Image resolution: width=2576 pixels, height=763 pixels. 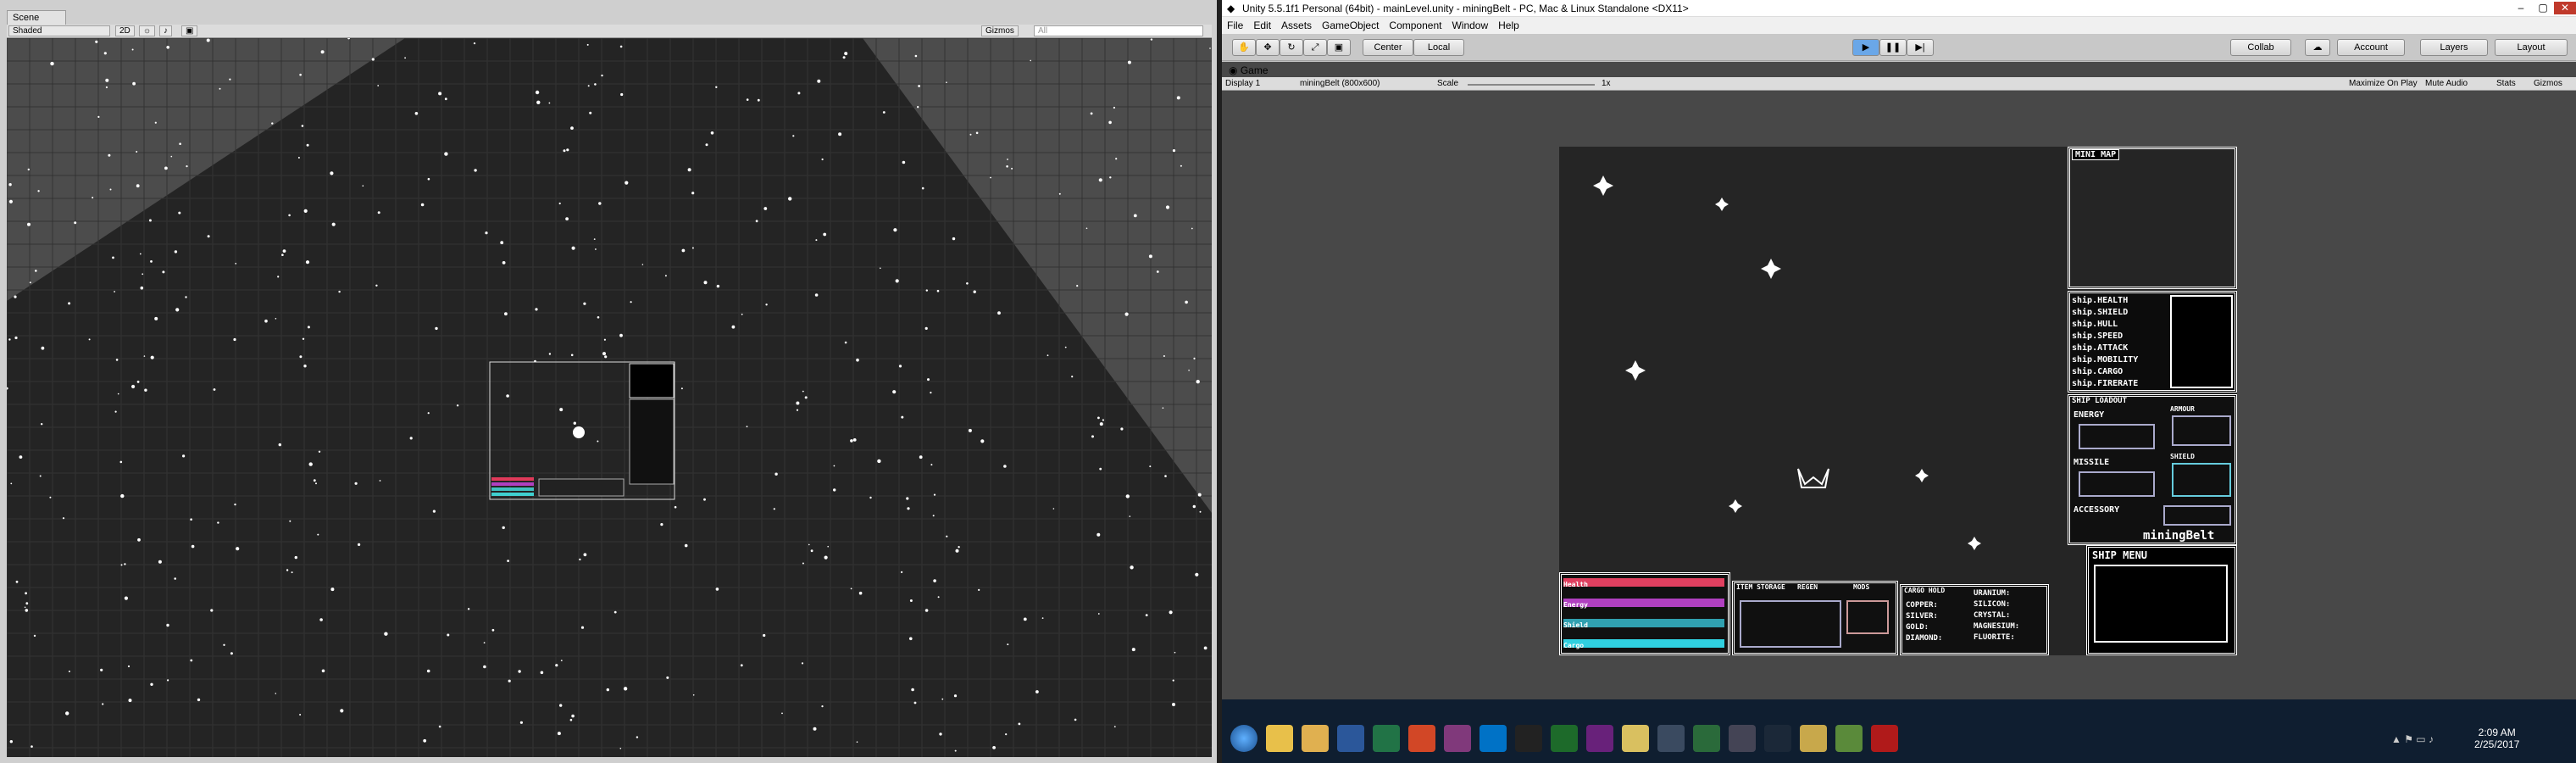 I want to click on account-dropdown: Account, so click(x=2371, y=47).